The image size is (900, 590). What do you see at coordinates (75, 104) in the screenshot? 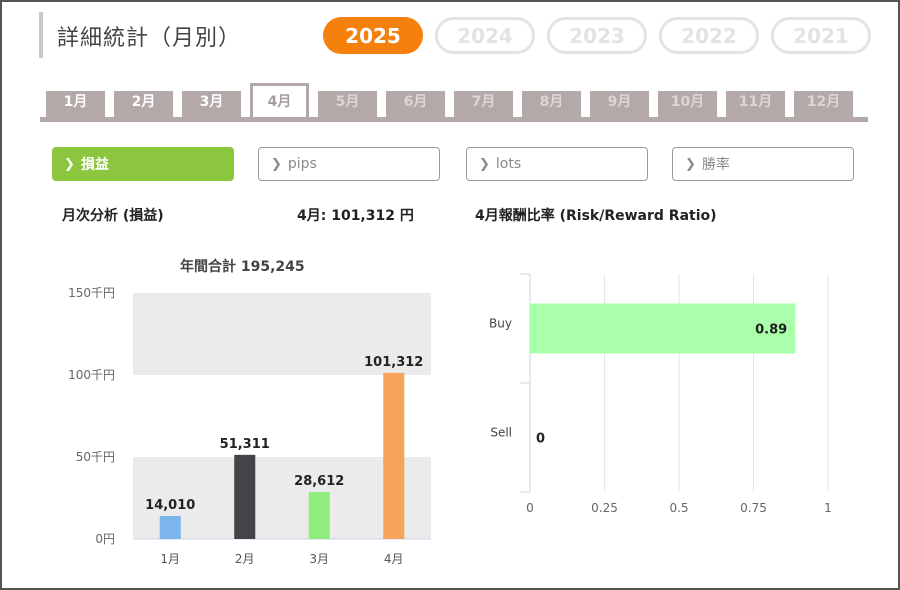
I see `tab-month-1: 1月` at bounding box center [75, 104].